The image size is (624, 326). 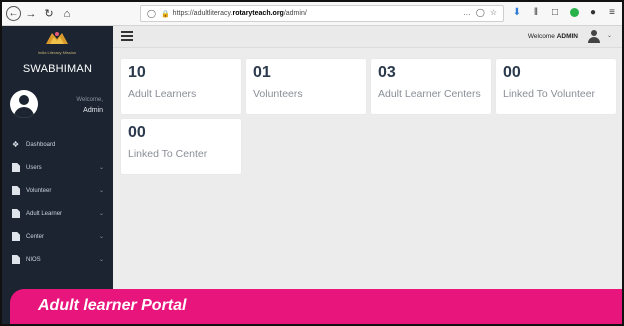 I want to click on library-icon: ‖, so click(x=536, y=12).